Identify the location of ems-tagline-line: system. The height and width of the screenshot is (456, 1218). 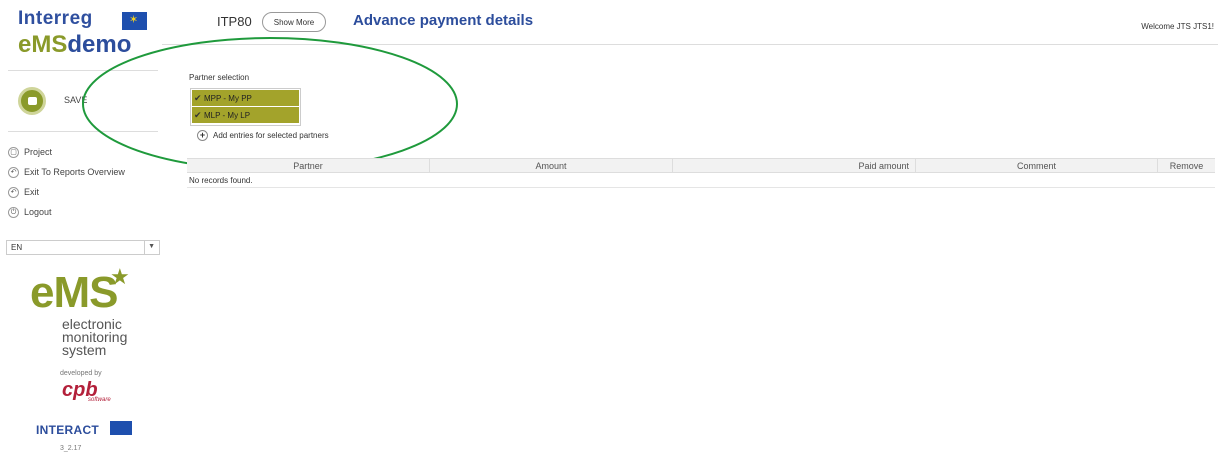
(84, 350).